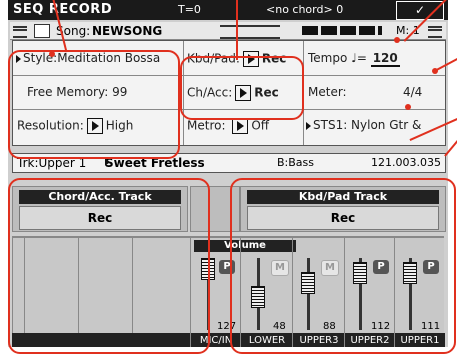  What do you see at coordinates (107, 162) in the screenshot?
I see `sound-arrow-icon` at bounding box center [107, 162].